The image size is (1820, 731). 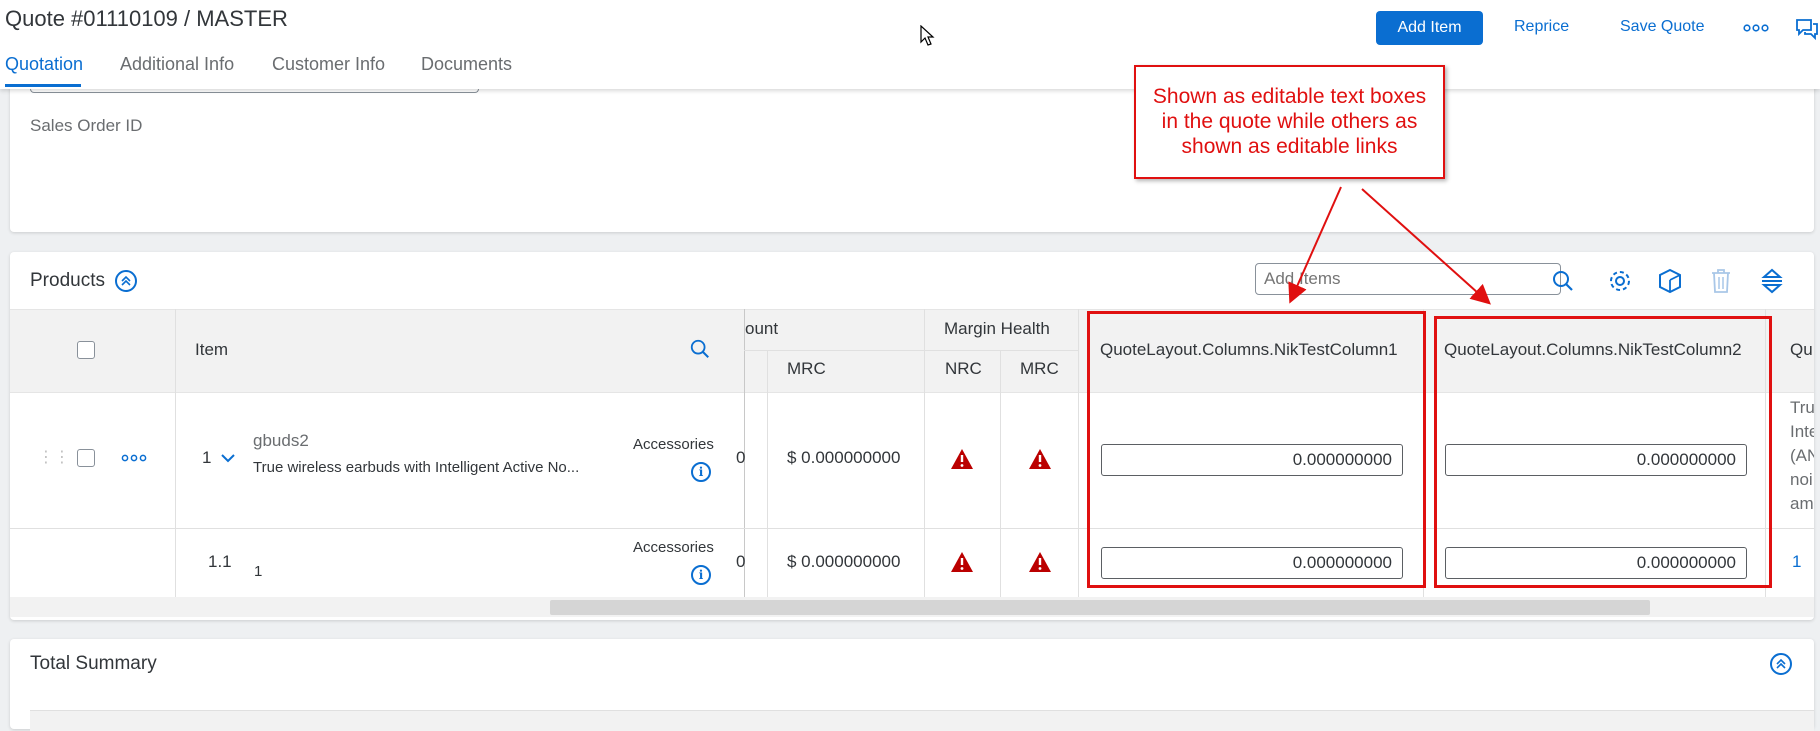 What do you see at coordinates (212, 349) in the screenshot?
I see `column-header-item: Item` at bounding box center [212, 349].